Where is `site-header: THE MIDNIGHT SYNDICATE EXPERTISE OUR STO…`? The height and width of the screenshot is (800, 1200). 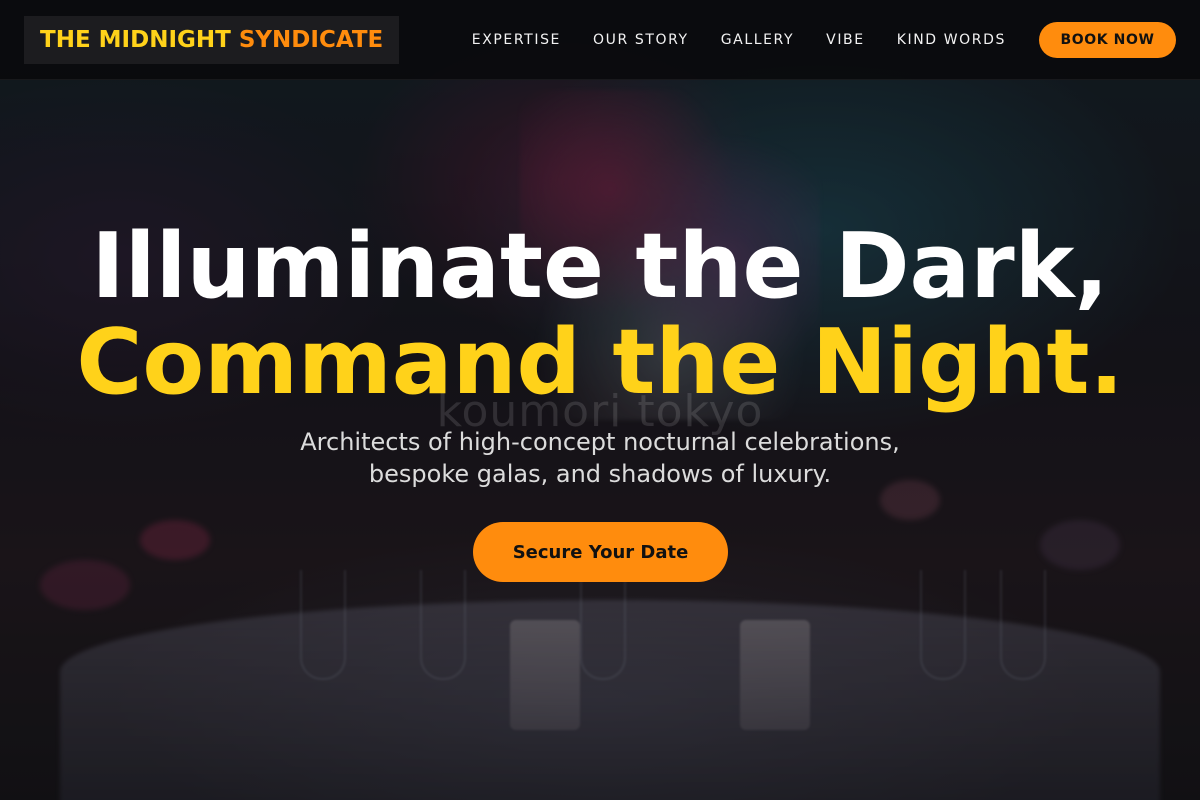
site-header: THE MIDNIGHT SYNDICATE EXPERTISE OUR STO… is located at coordinates (600, 40).